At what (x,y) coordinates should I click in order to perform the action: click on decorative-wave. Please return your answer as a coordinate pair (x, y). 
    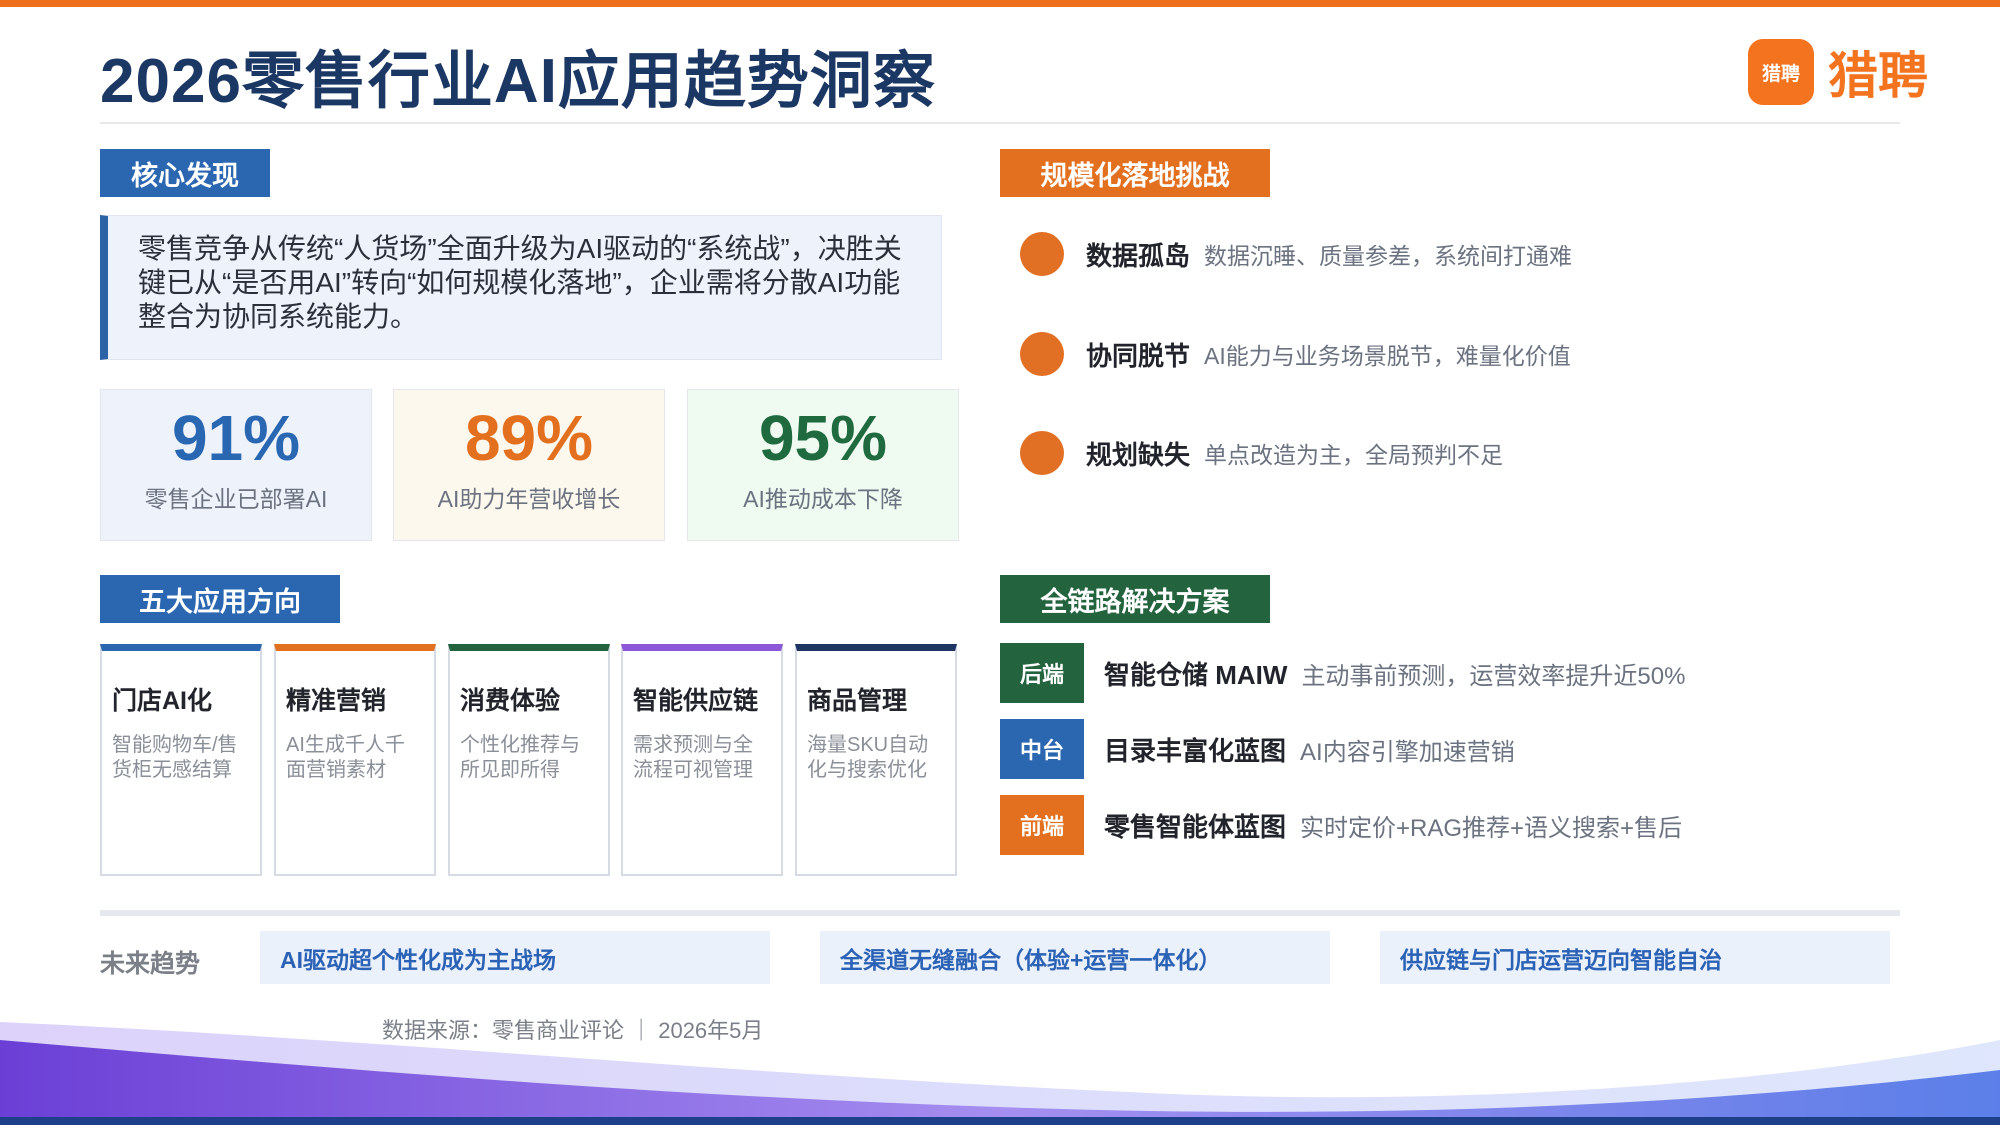
    Looking at the image, I should click on (1000, 1073).